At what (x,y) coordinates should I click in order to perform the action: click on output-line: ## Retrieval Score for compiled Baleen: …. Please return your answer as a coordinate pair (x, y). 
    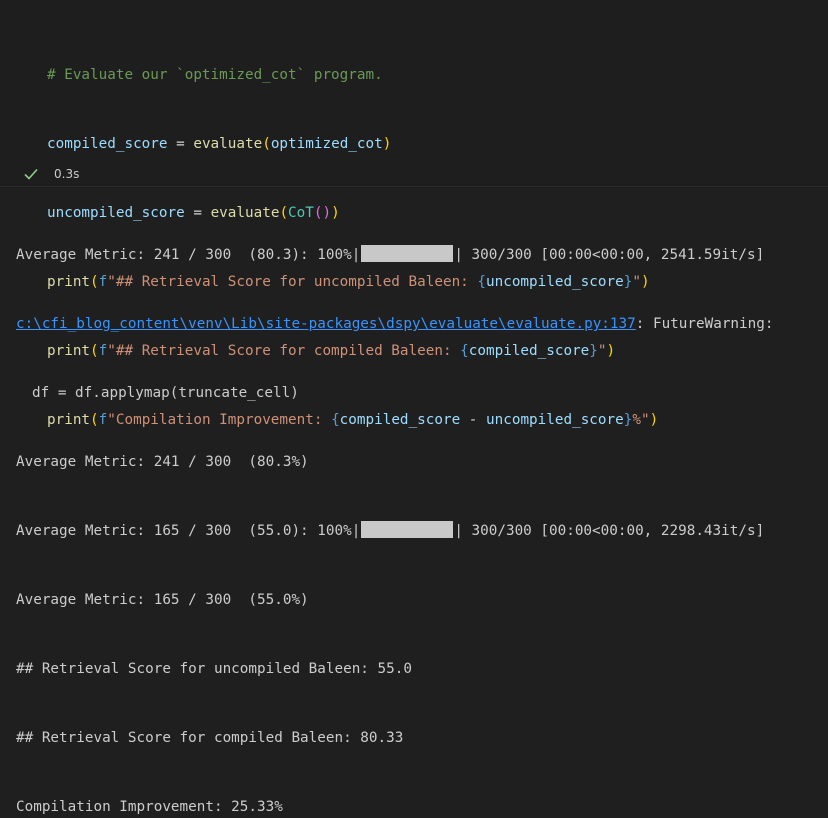
    Looking at the image, I should click on (394, 738).